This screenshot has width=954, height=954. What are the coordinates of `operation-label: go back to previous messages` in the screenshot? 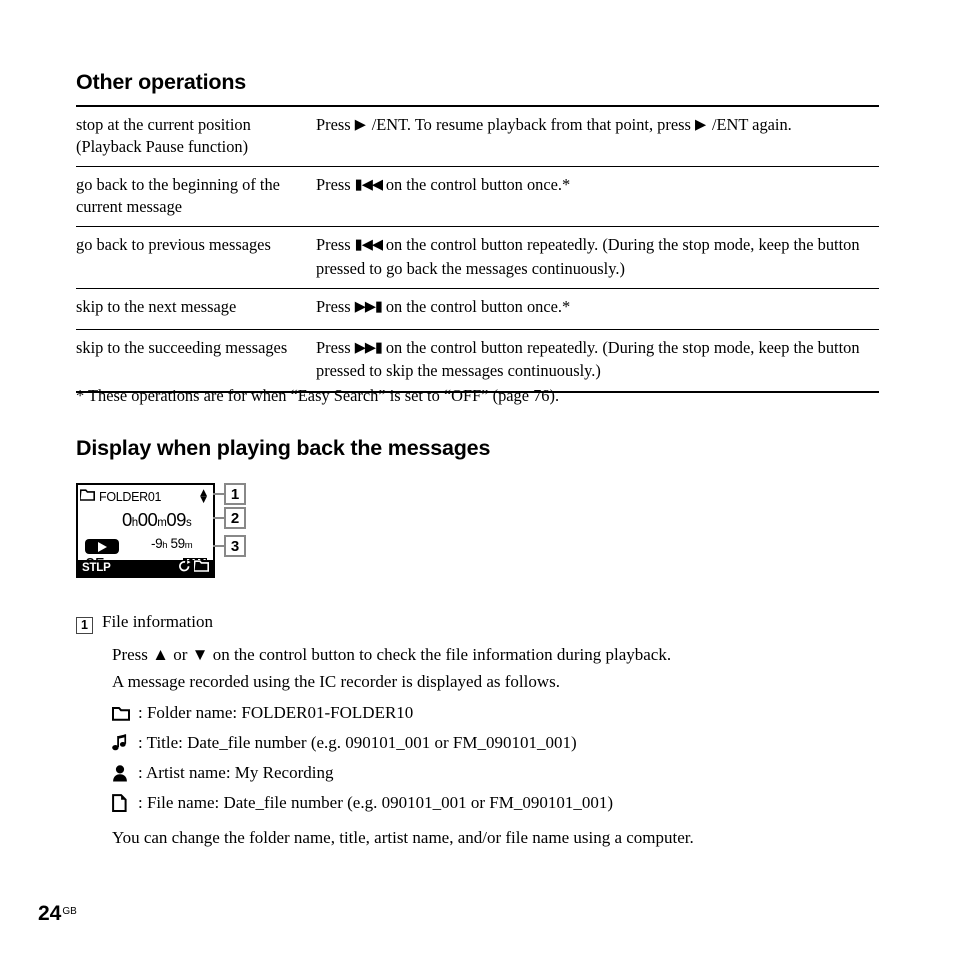 It's located at (196, 257).